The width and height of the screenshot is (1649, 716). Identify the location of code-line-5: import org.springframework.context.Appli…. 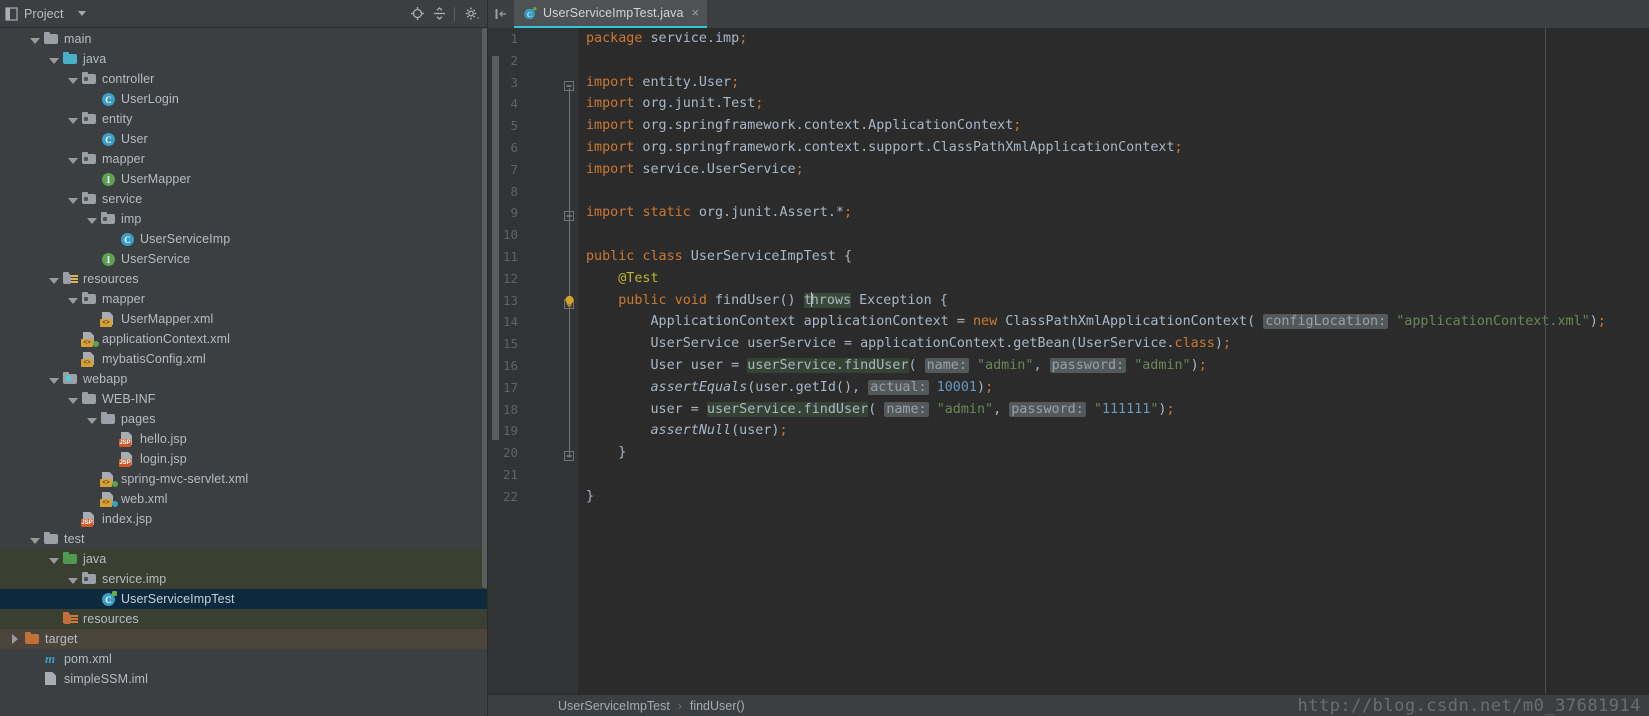
(1117, 126).